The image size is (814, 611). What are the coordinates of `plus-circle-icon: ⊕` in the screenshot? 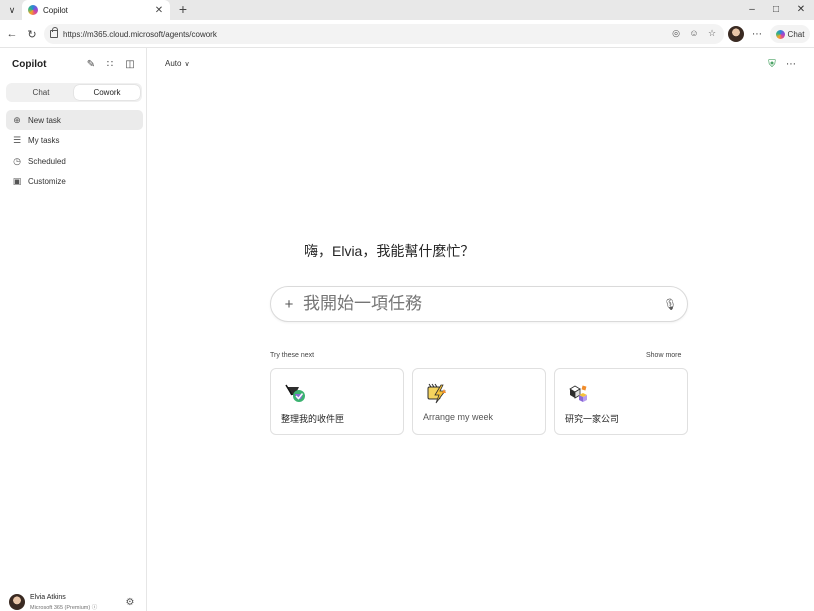 It's located at (17, 119).